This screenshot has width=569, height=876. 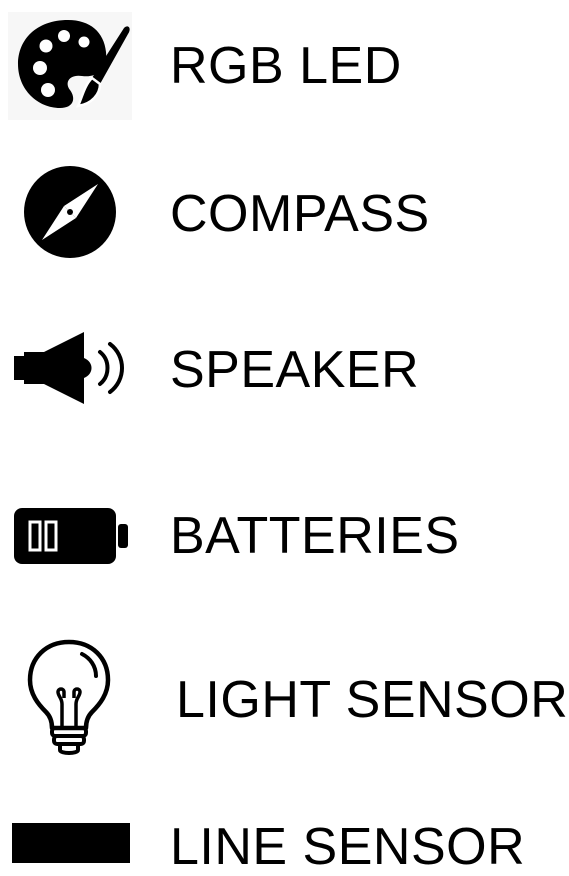 What do you see at coordinates (69, 698) in the screenshot?
I see `lightbulb-icon` at bounding box center [69, 698].